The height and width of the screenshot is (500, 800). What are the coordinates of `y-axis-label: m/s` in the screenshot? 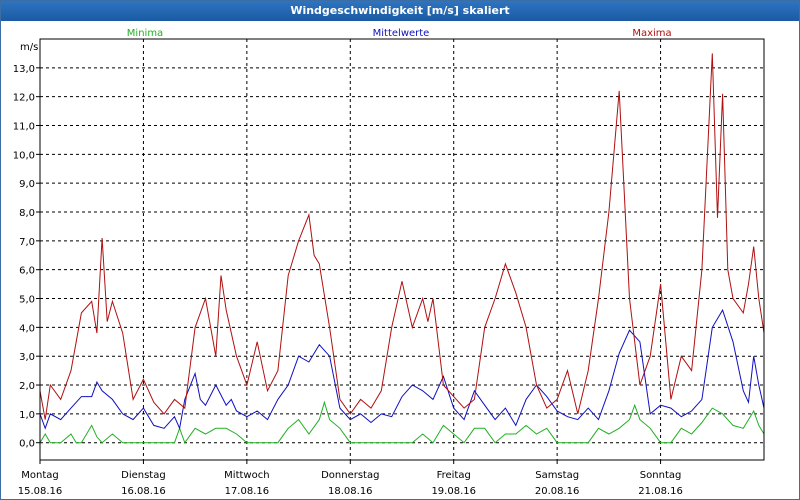 It's located at (29, 47).